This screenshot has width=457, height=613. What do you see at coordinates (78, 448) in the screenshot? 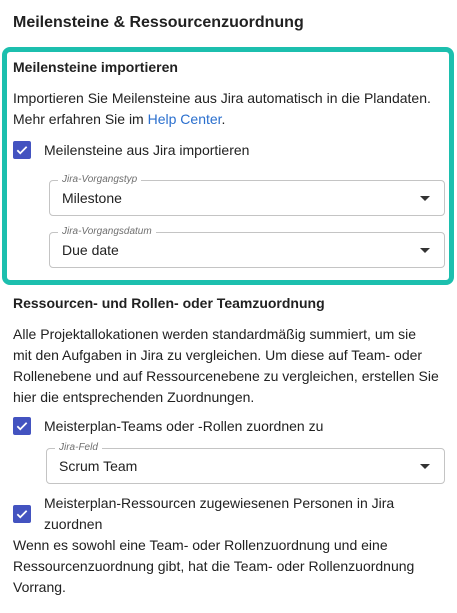
I see `jira-field-label: Jira-Feld` at bounding box center [78, 448].